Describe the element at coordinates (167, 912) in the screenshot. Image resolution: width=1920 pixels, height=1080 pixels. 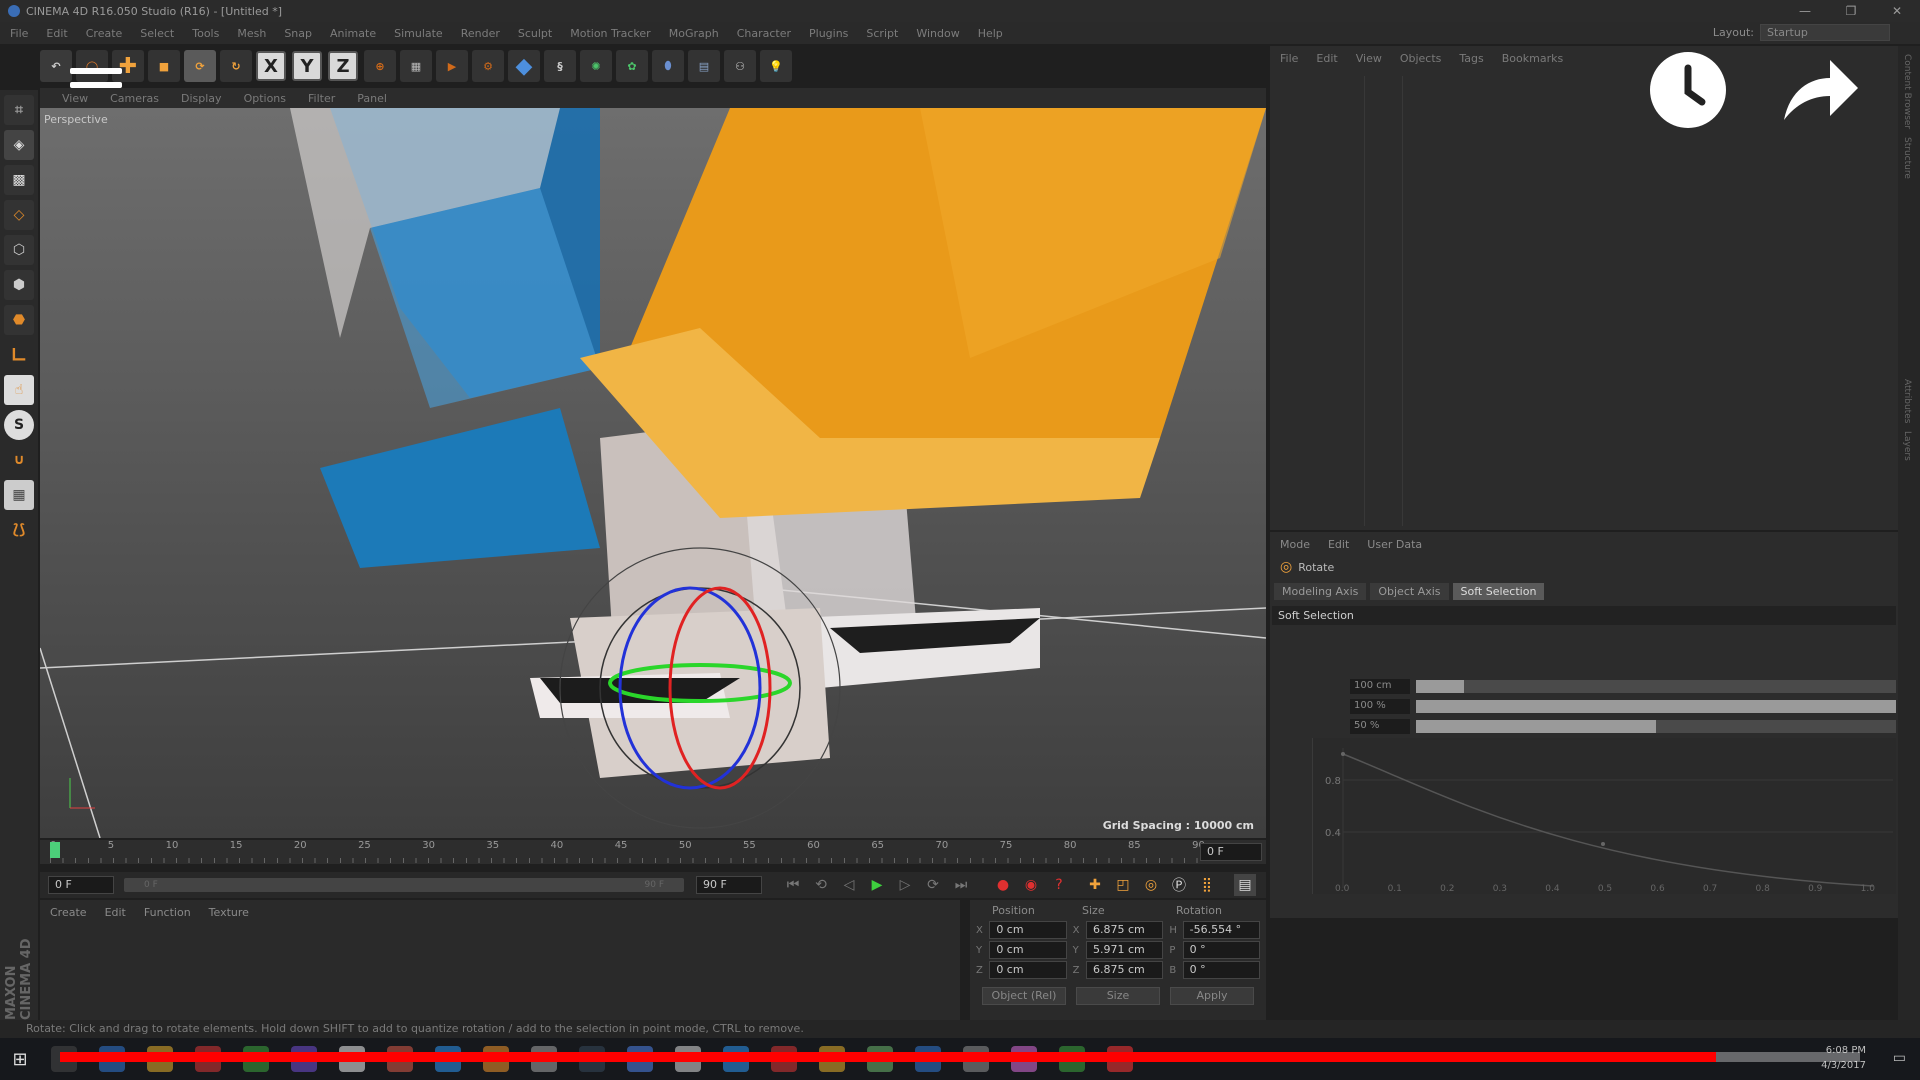
I see `material-menu-function: Function` at that location.